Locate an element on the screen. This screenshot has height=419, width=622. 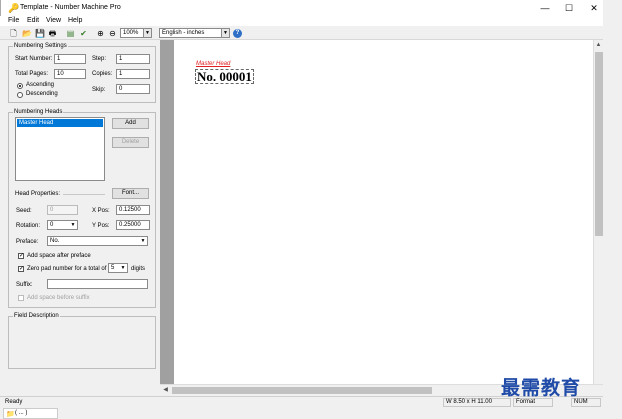
head-properties-label: Head Properties: is located at coordinates (38, 194).